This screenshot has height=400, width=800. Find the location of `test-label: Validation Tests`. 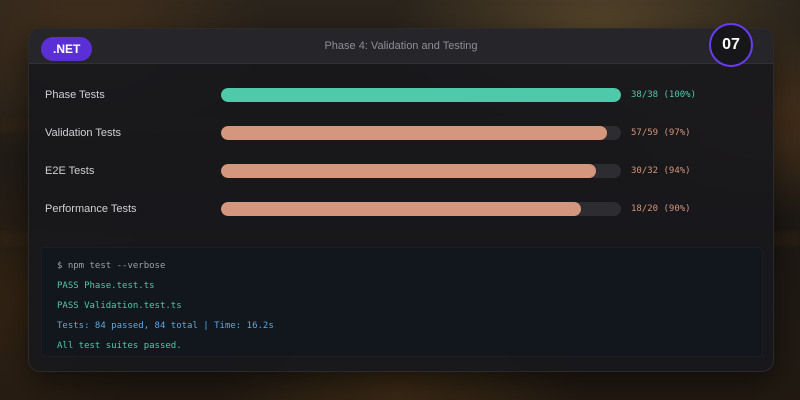

test-label: Validation Tests is located at coordinates (83, 133).